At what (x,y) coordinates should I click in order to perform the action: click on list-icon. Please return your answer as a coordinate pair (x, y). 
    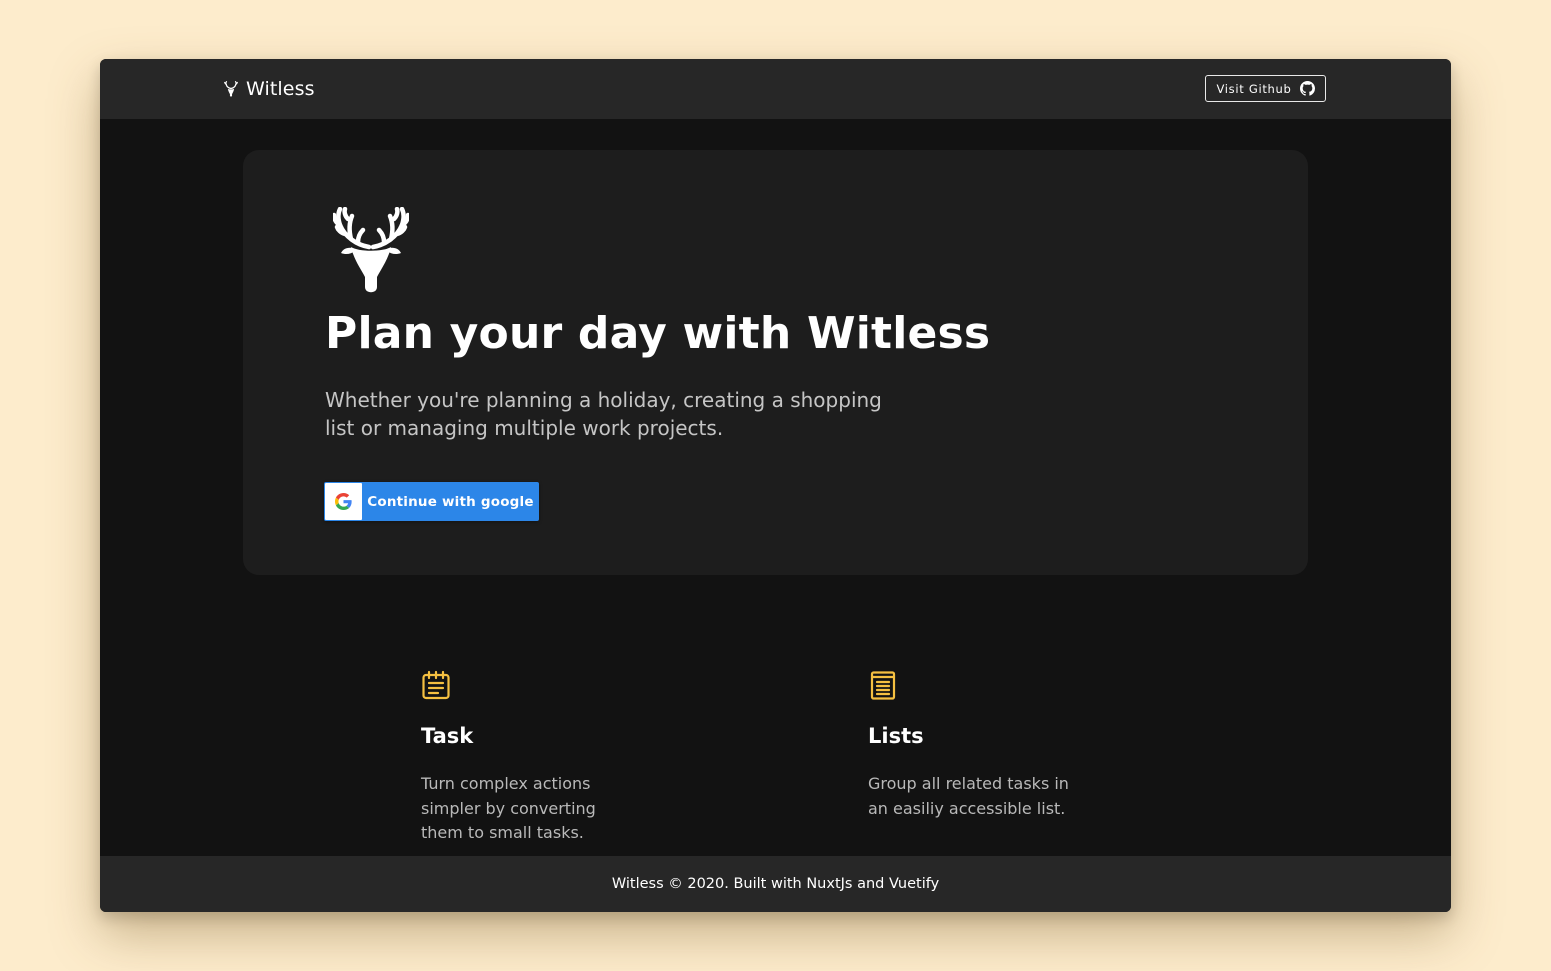
    Looking at the image, I should click on (883, 685).